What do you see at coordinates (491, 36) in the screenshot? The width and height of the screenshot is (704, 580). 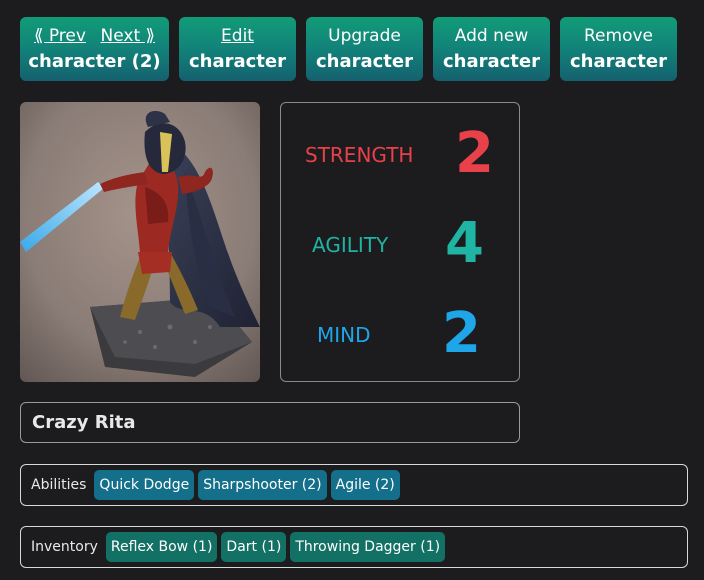 I see `add-button-top: Add new` at bounding box center [491, 36].